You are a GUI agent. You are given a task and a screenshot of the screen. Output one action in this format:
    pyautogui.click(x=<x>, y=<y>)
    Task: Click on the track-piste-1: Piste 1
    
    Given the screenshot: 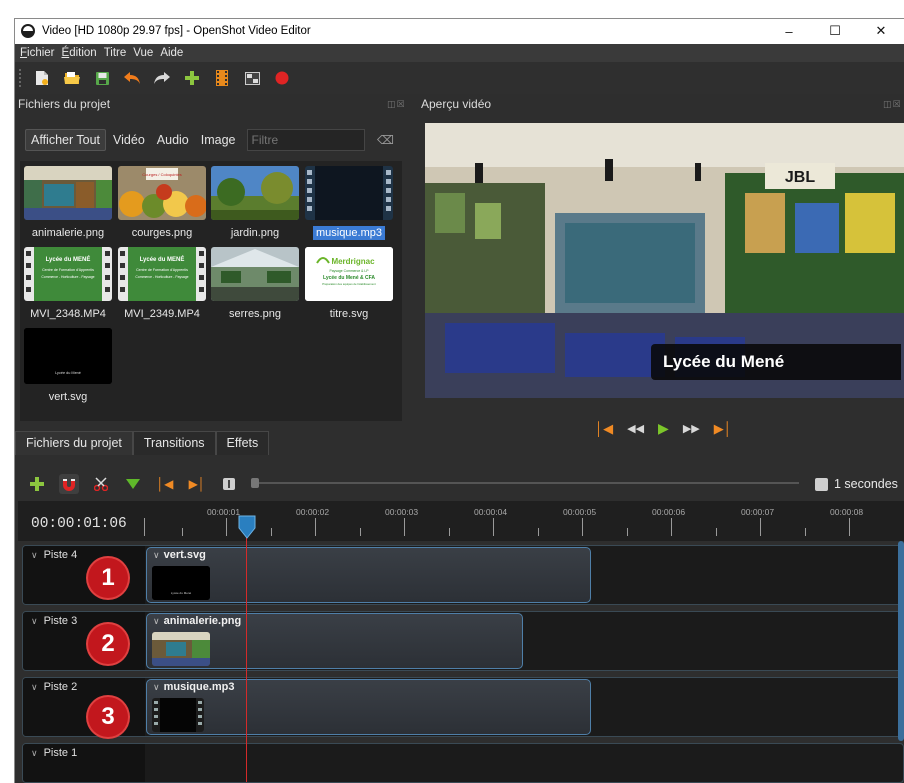 What is the action you would take?
    pyautogui.click(x=463, y=763)
    